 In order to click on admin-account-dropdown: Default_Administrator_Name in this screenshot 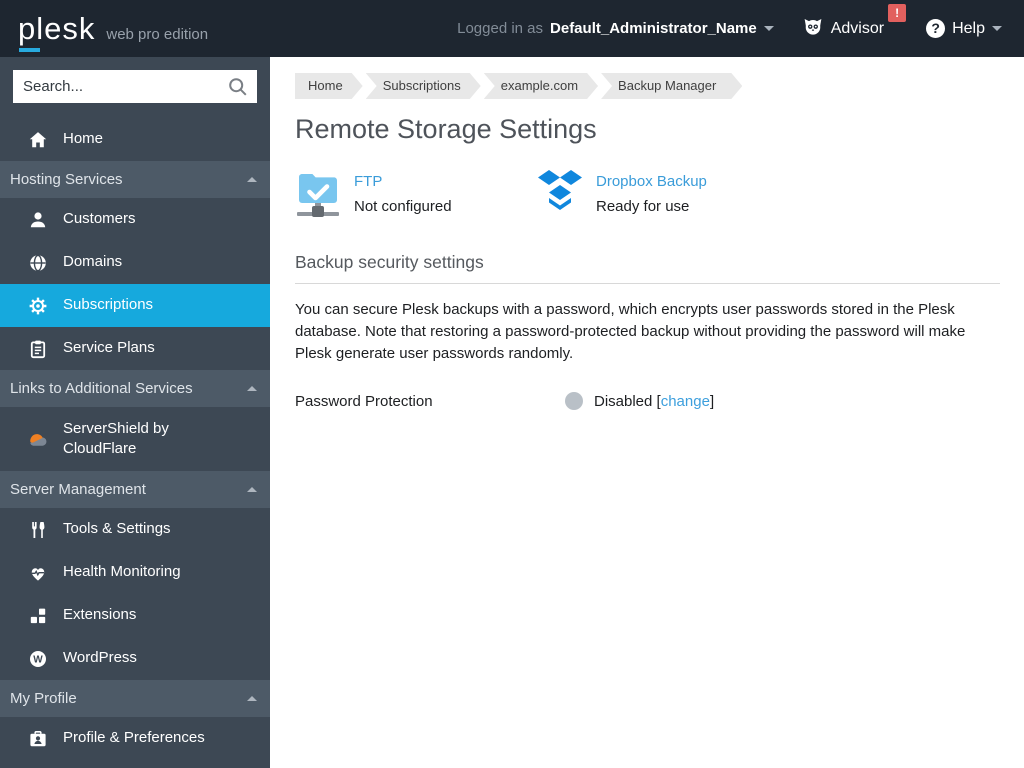, I will do `click(662, 28)`.